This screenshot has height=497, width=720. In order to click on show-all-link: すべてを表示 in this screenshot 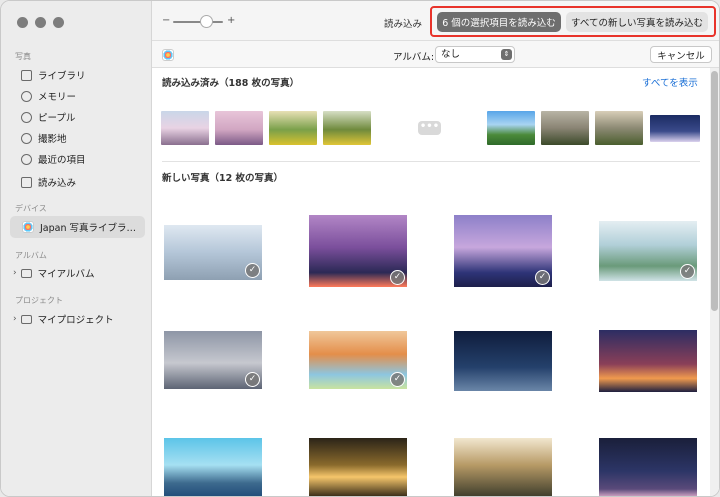, I will do `click(670, 82)`.